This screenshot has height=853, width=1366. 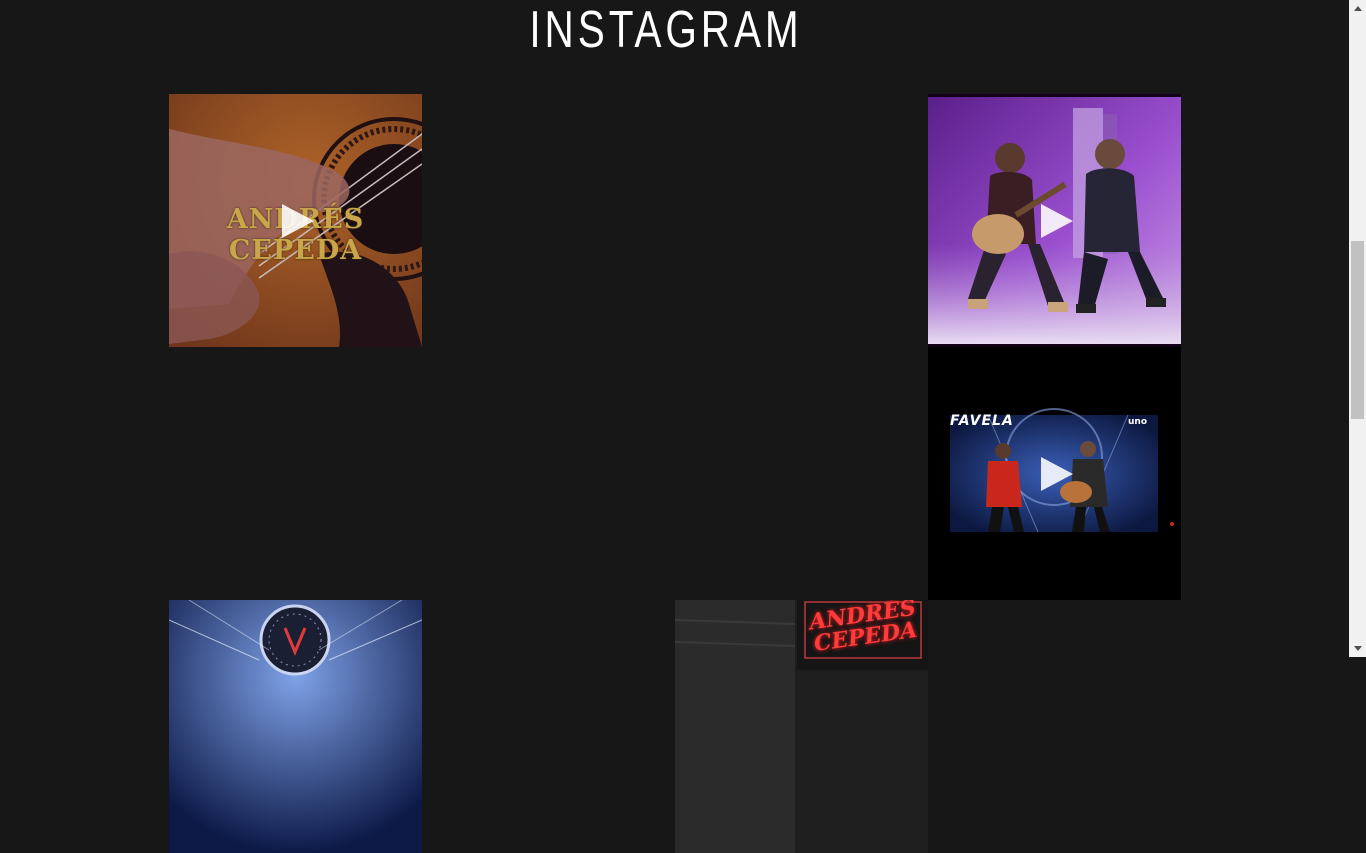 I want to click on instagram-post-1: ANDRÉS CEPEDA, so click(x=295, y=220).